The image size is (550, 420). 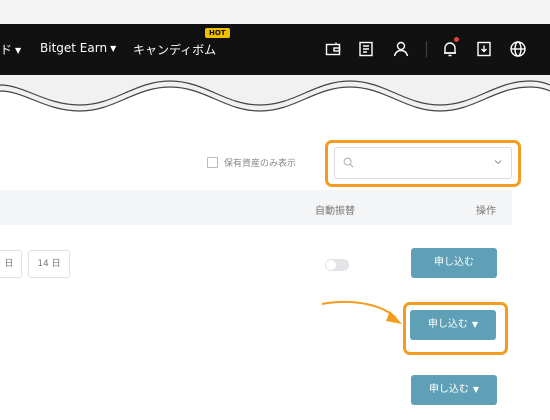 I want to click on column-header-auto-renew: 自動振替, so click(x=335, y=211).